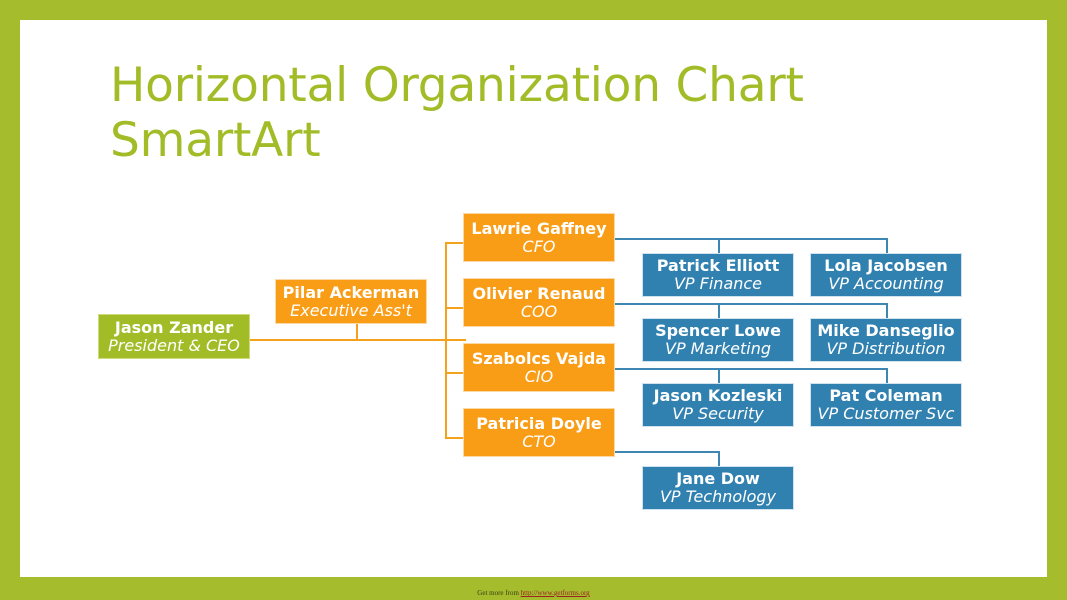 Image resolution: width=1067 pixels, height=600 pixels. What do you see at coordinates (539, 228) in the screenshot?
I see `org-node-name: Lawrie Gaffney` at bounding box center [539, 228].